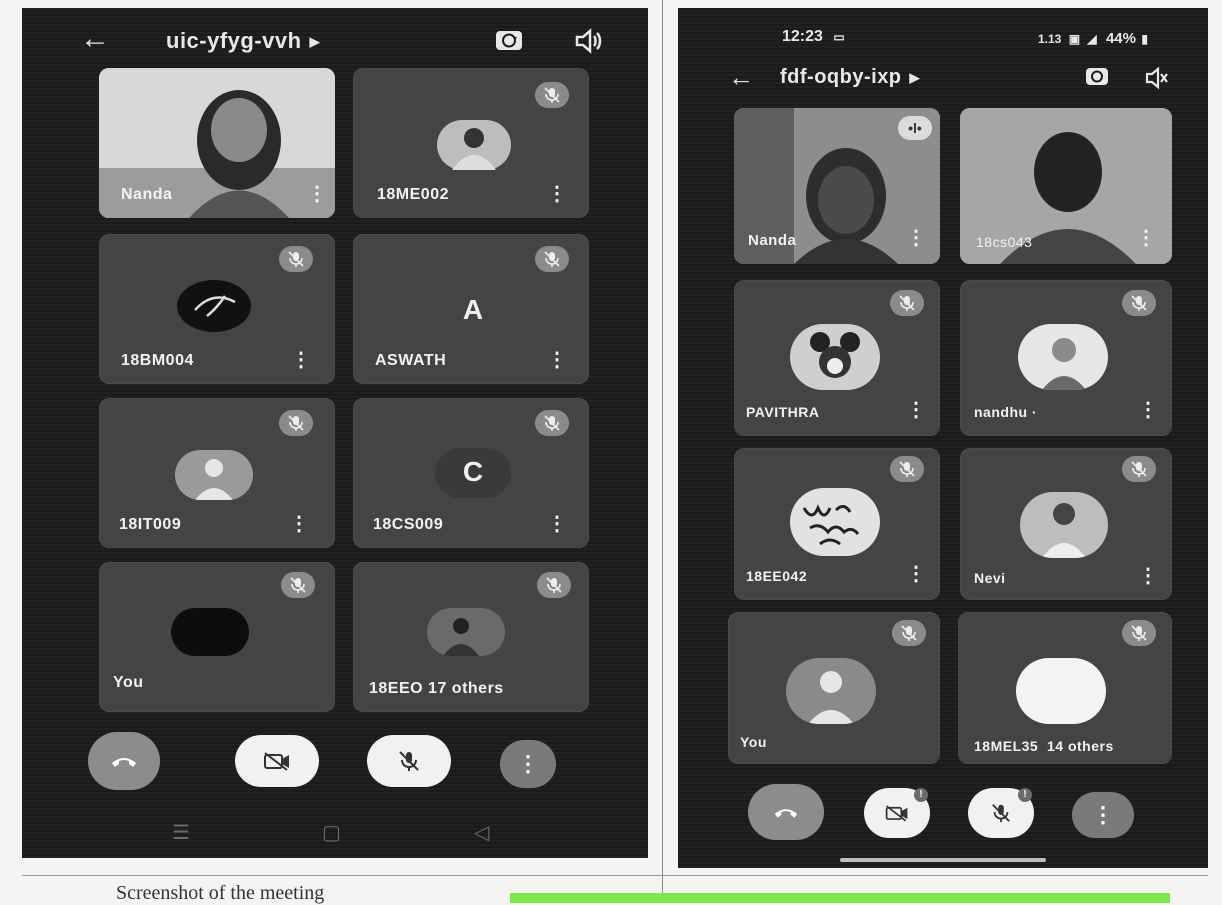 The width and height of the screenshot is (1222, 905). What do you see at coordinates (777, 576) in the screenshot?
I see `participant-name: 18EE042` at bounding box center [777, 576].